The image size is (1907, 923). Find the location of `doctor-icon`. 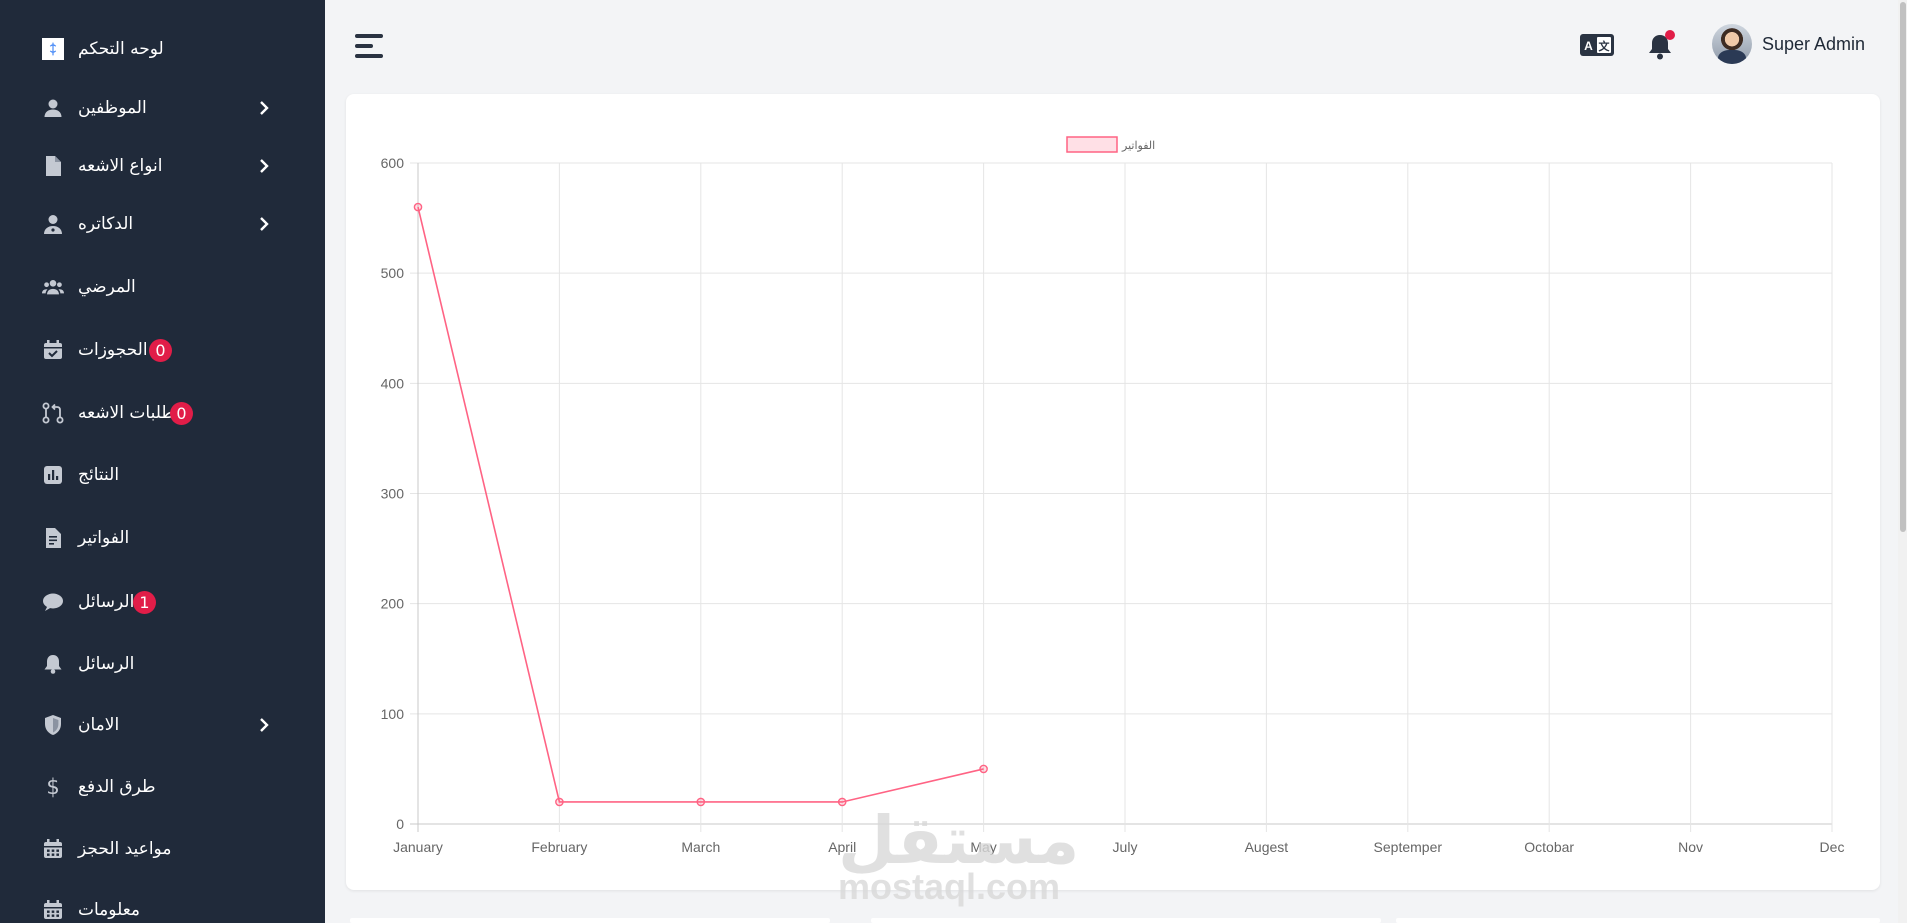

doctor-icon is located at coordinates (53, 224).